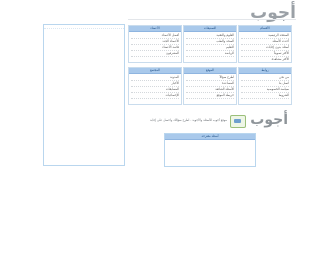  I want to click on brand-logo: أجوب, so click(269, 120).